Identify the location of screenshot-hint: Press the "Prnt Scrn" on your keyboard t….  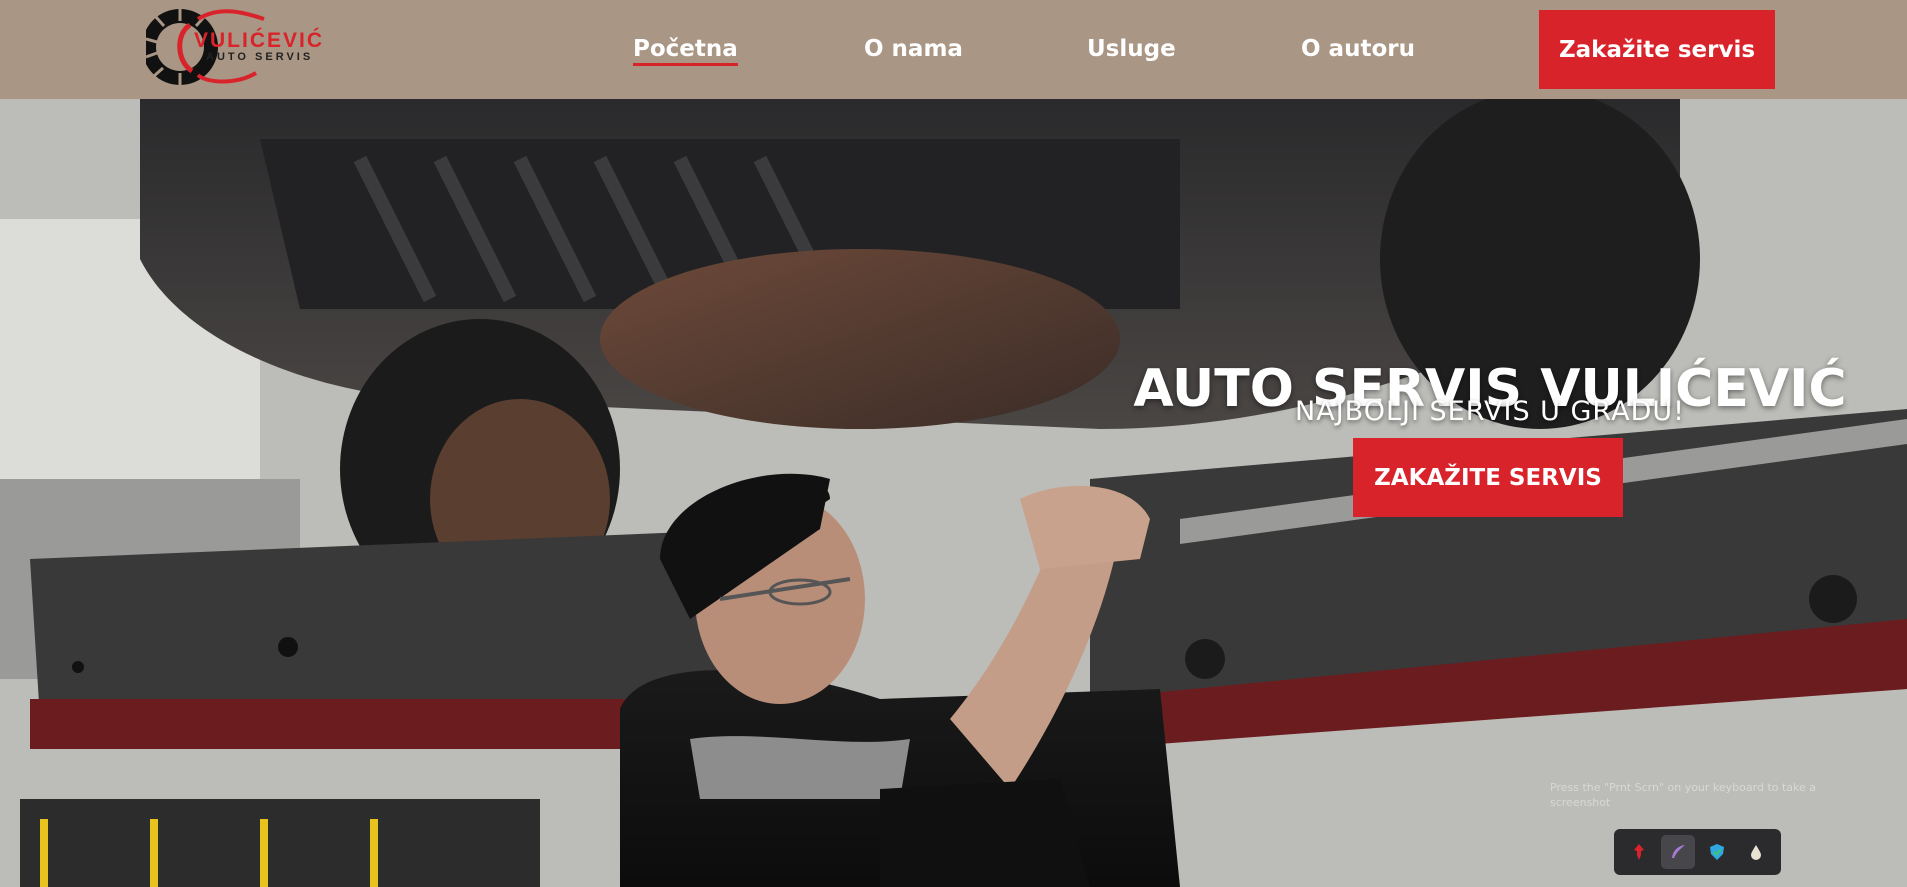
(1683, 795).